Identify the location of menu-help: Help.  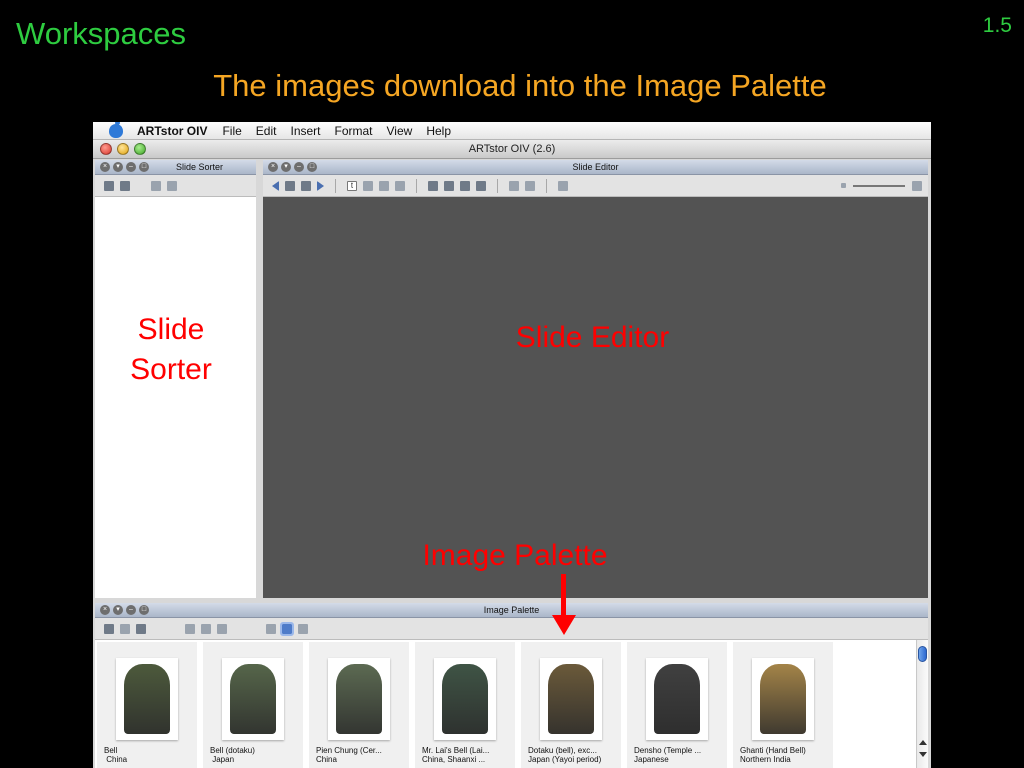
(438, 131).